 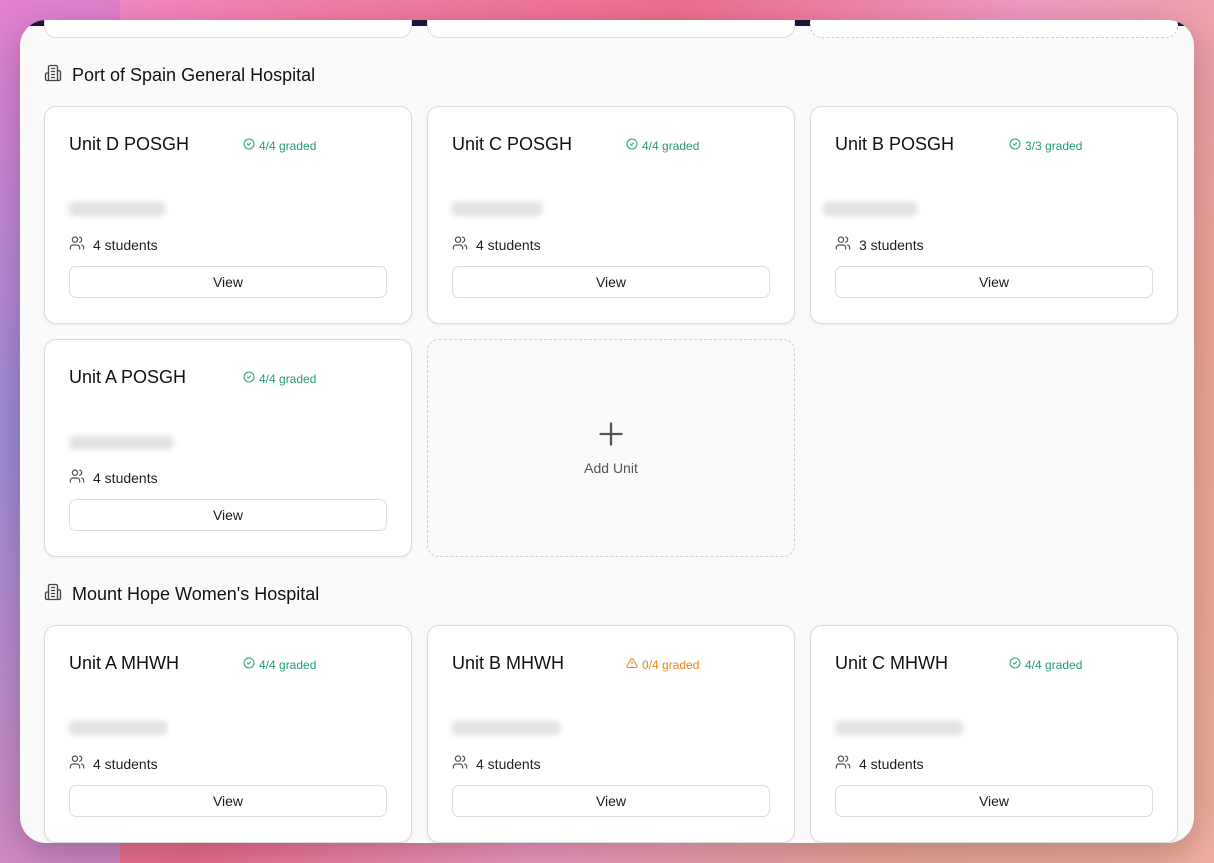 I want to click on unit-card: Unit B MHWH 0/4 graded 4 students View, so click(x=611, y=734).